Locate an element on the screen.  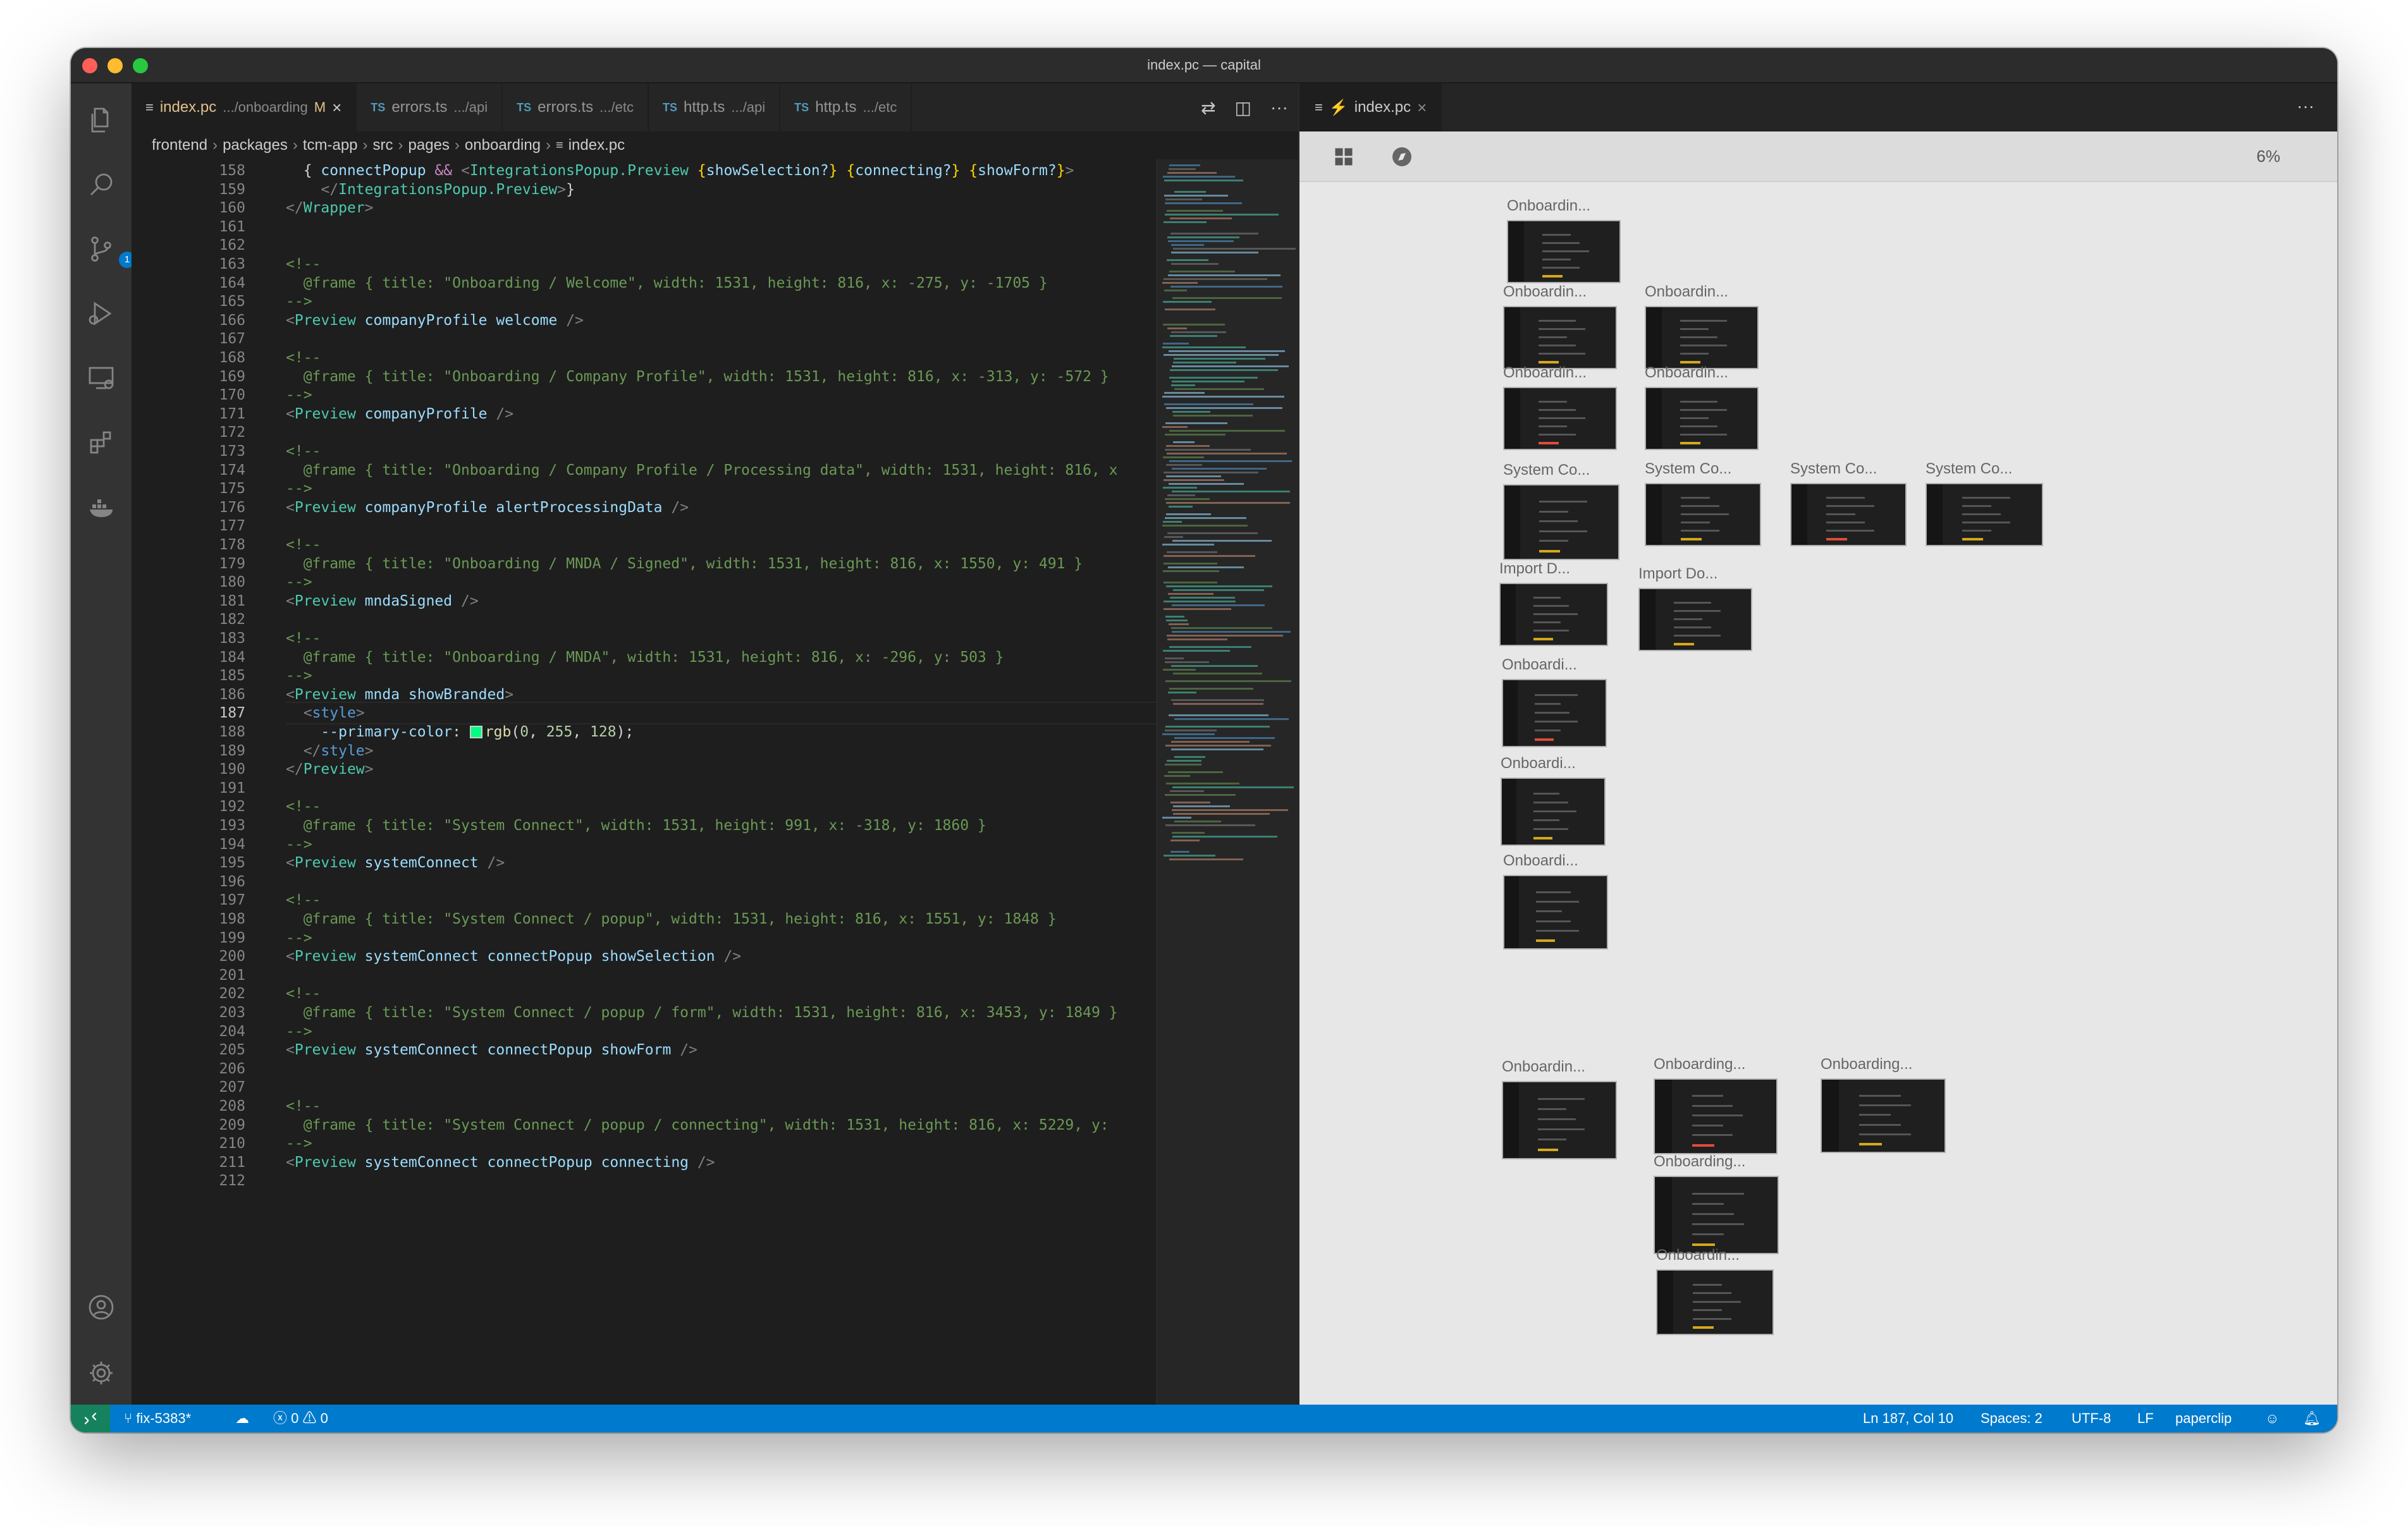
problems-status: ⓧ 0 ⚠ 0 is located at coordinates (300, 1418).